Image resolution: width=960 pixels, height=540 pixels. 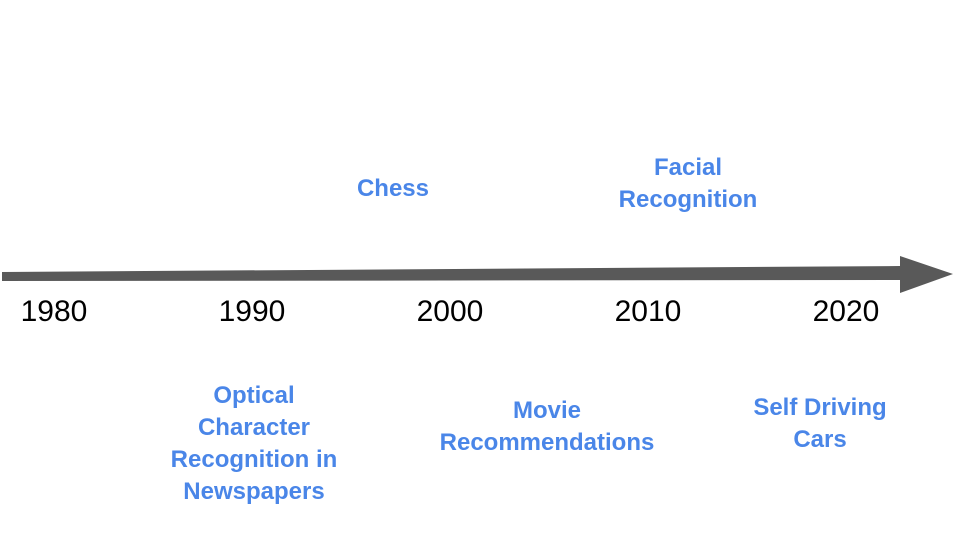 What do you see at coordinates (451, 273) in the screenshot?
I see `axis-line` at bounding box center [451, 273].